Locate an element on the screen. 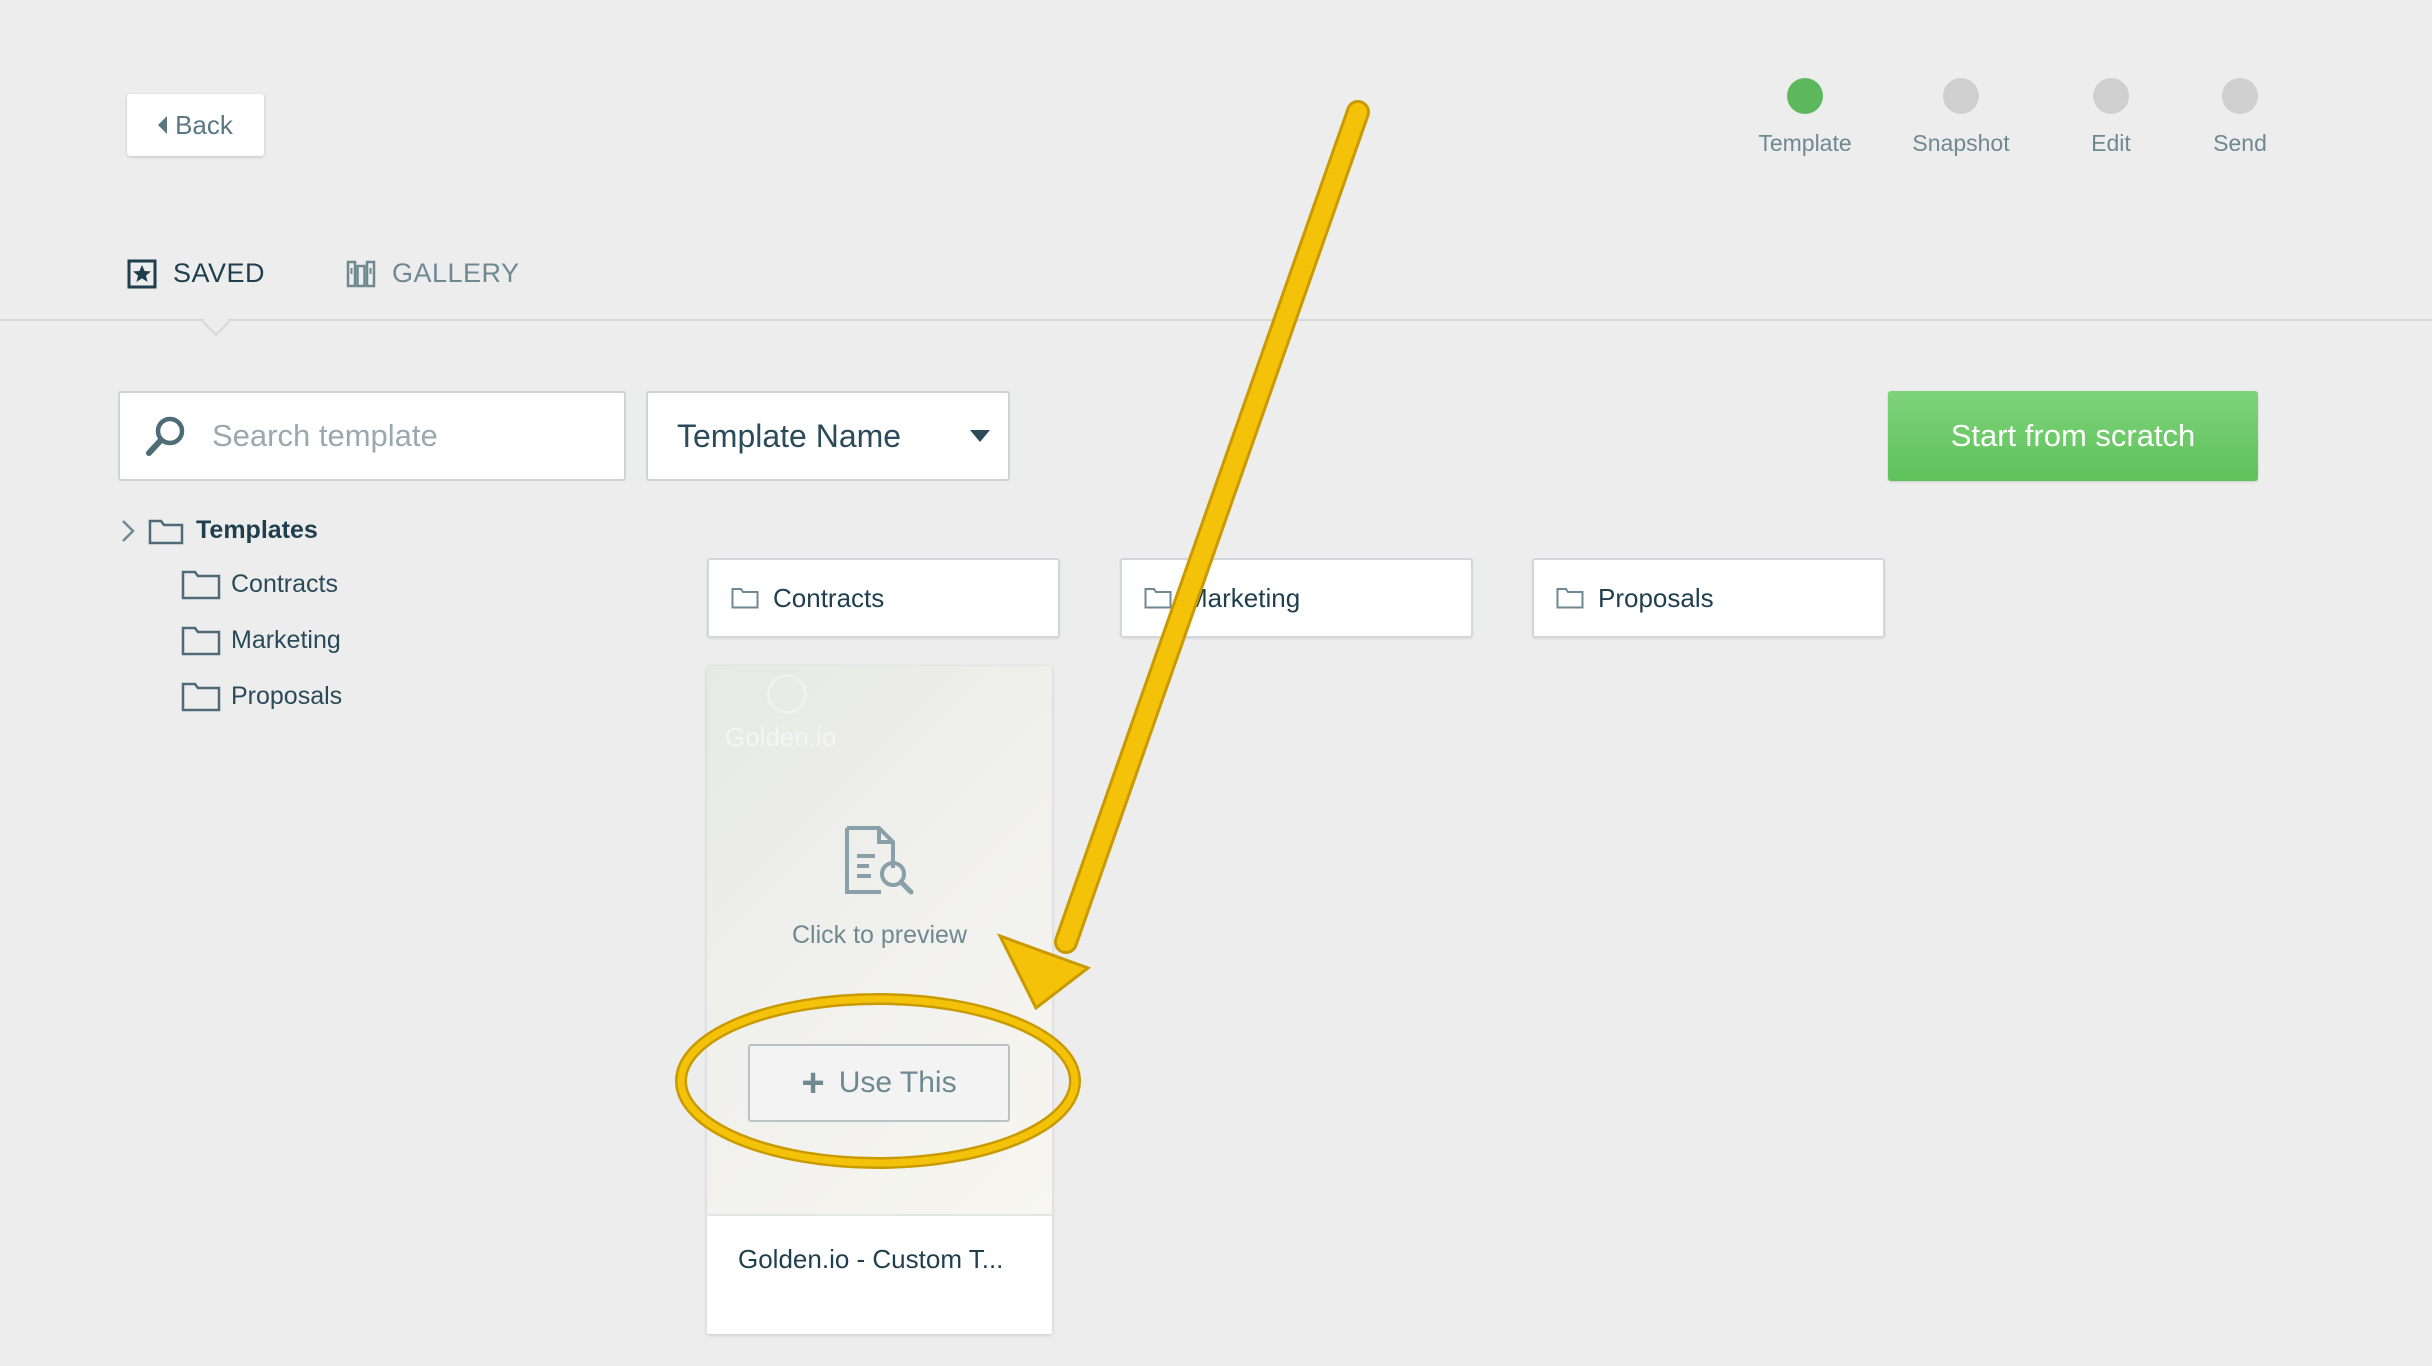  step-snapshot: Snapshot is located at coordinates (1961, 117).